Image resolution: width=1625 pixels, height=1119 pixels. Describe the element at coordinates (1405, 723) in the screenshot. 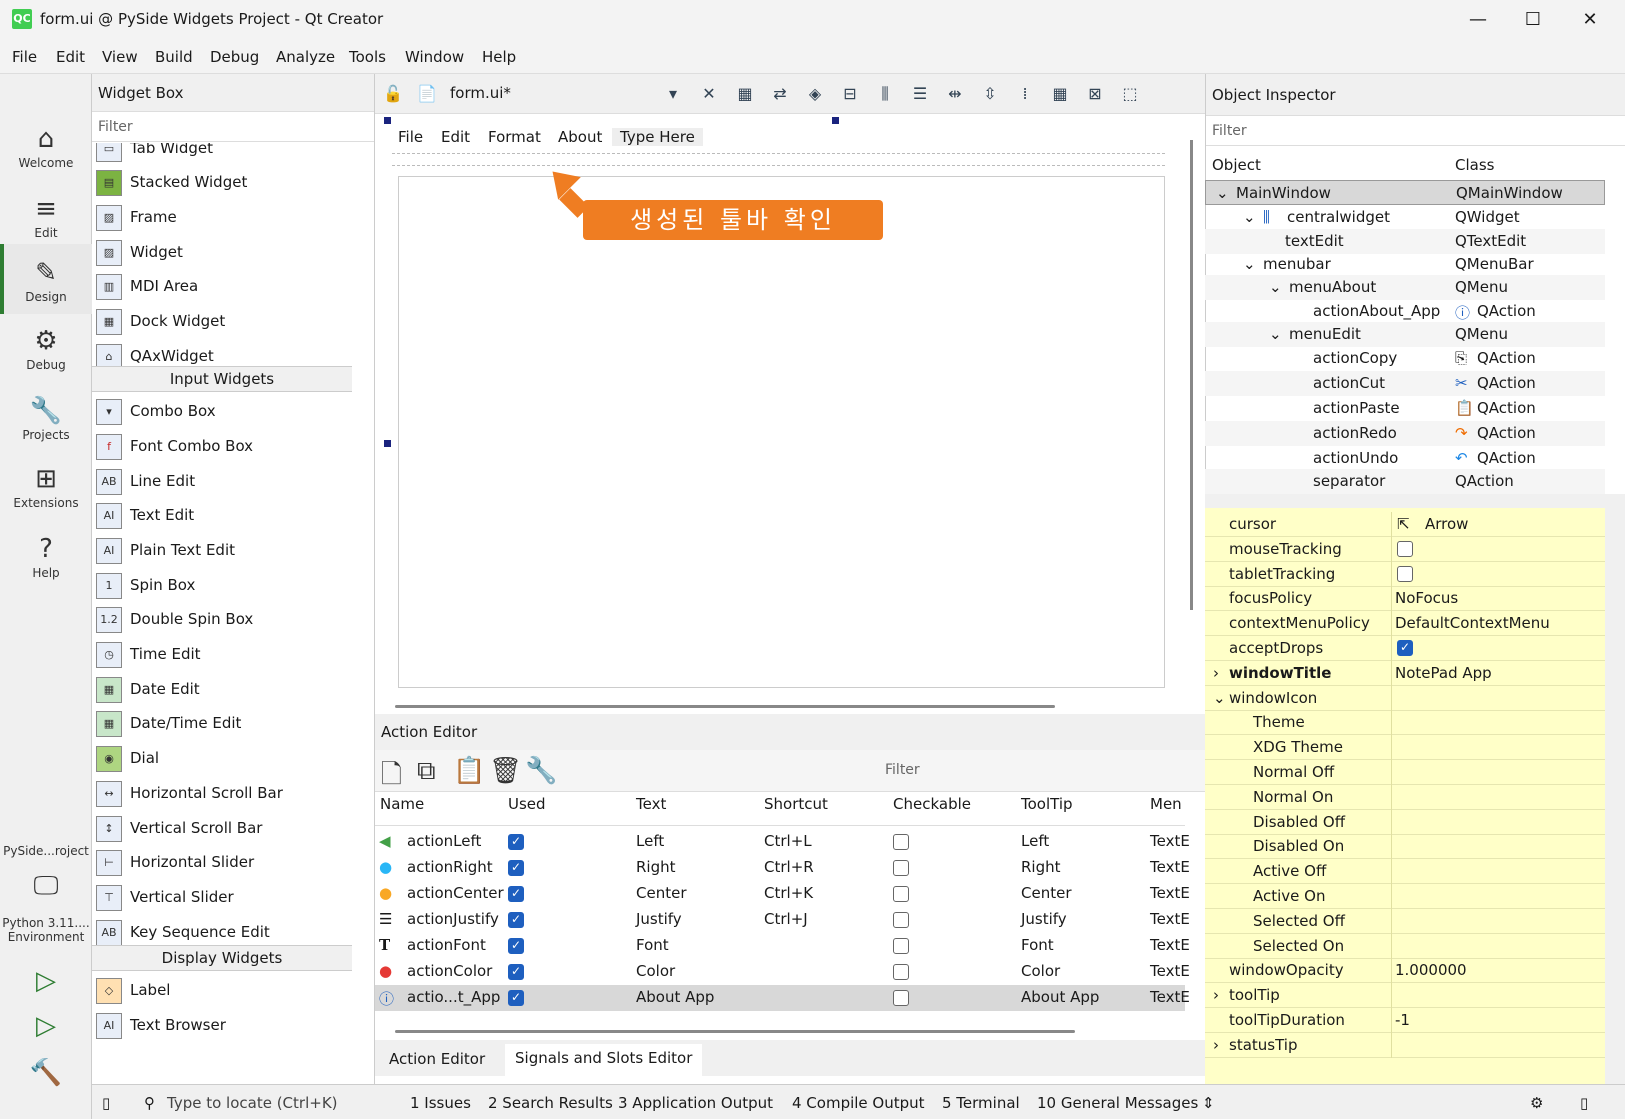

I see `property-row: Theme` at that location.